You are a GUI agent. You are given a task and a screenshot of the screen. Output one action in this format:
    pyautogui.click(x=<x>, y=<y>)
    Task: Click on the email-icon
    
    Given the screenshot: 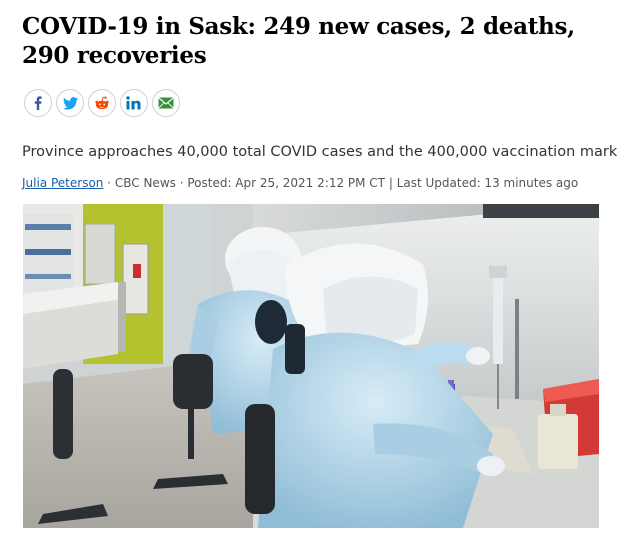 What is the action you would take?
    pyautogui.click(x=166, y=103)
    